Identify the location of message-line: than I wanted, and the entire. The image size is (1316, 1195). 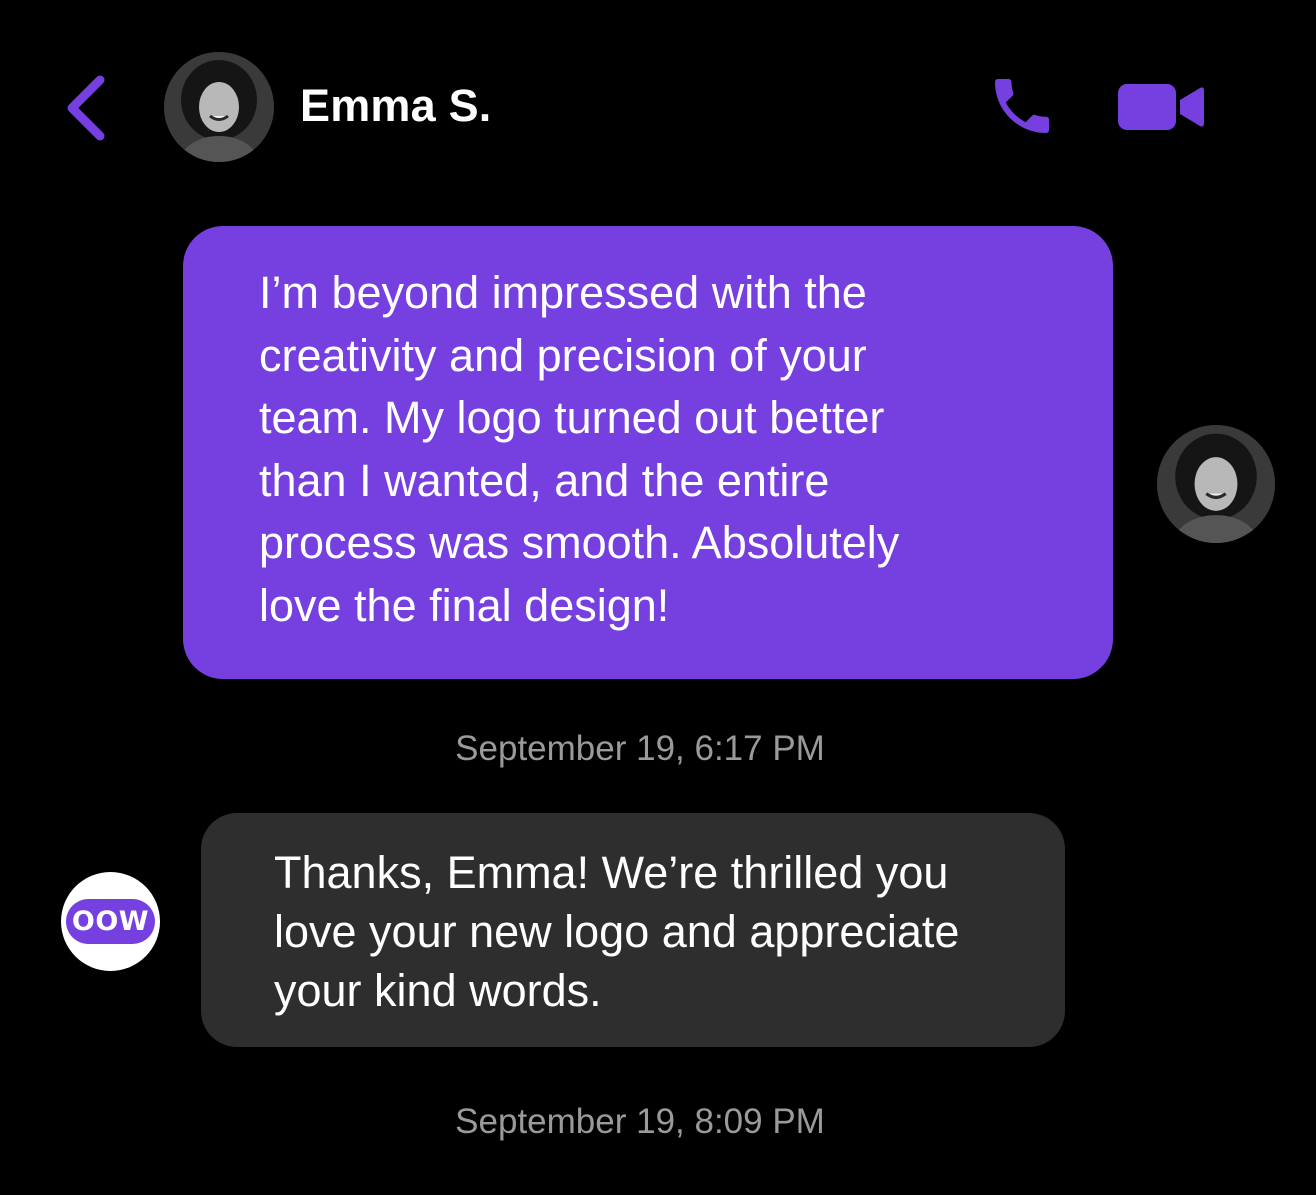
(544, 480).